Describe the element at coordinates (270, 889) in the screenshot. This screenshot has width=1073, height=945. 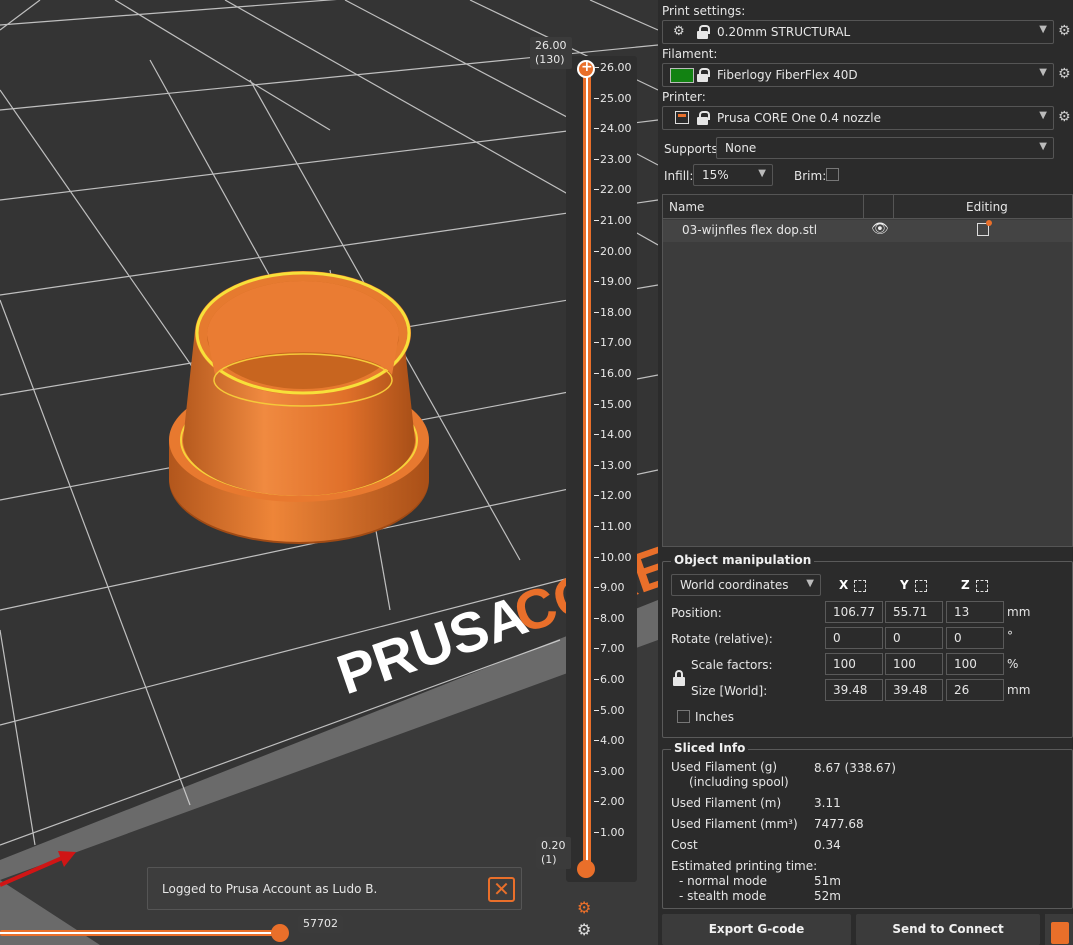
I see `notification-message: Logged to Prusa Account as Ludo B.` at that location.